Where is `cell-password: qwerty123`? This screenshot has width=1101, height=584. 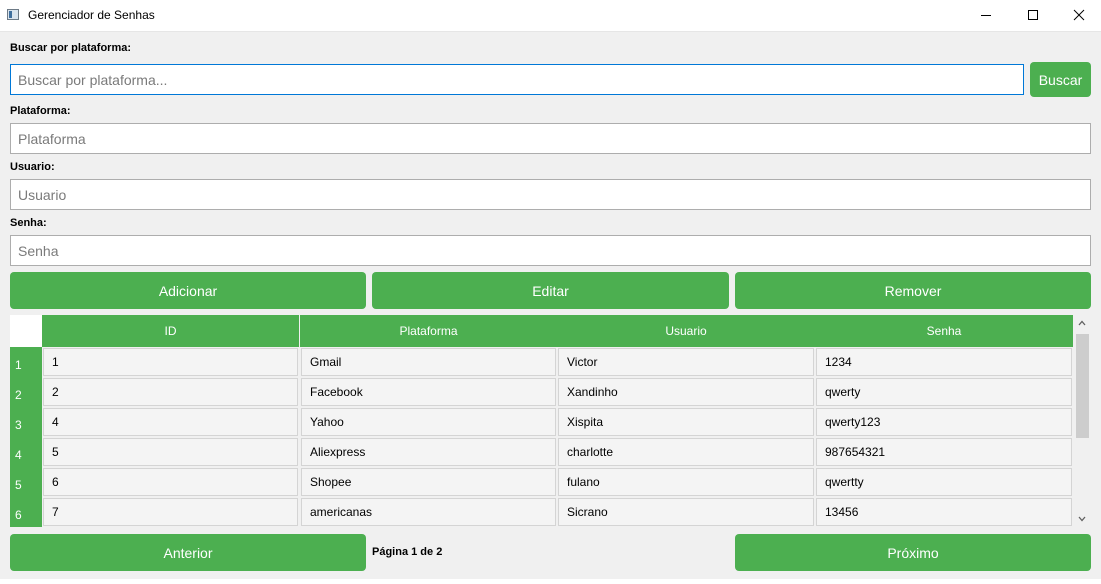 cell-password: qwerty123 is located at coordinates (944, 422).